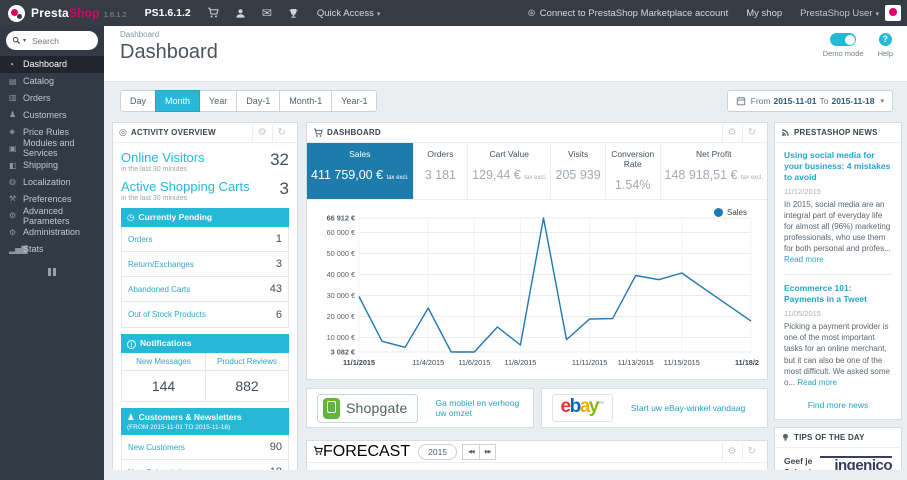 This screenshot has height=480, width=907. What do you see at coordinates (633, 171) in the screenshot?
I see `kpi-conversion-rate: Conversion Rate 1.54%` at bounding box center [633, 171].